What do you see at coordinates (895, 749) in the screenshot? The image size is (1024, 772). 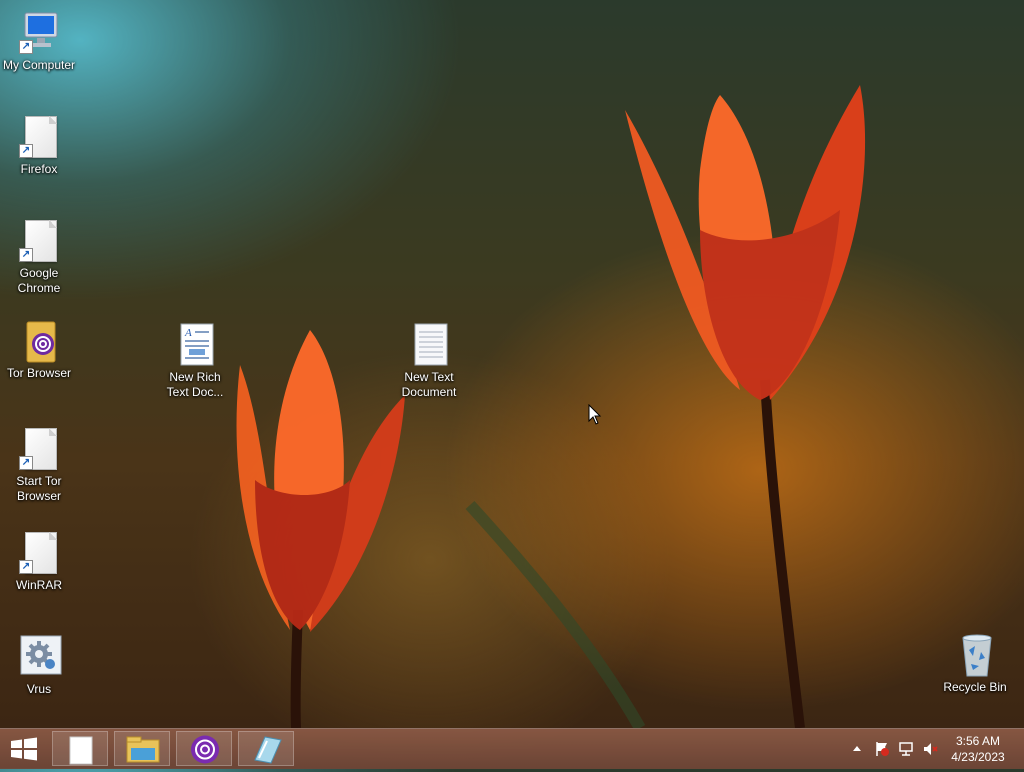 I see `system-tray` at bounding box center [895, 749].